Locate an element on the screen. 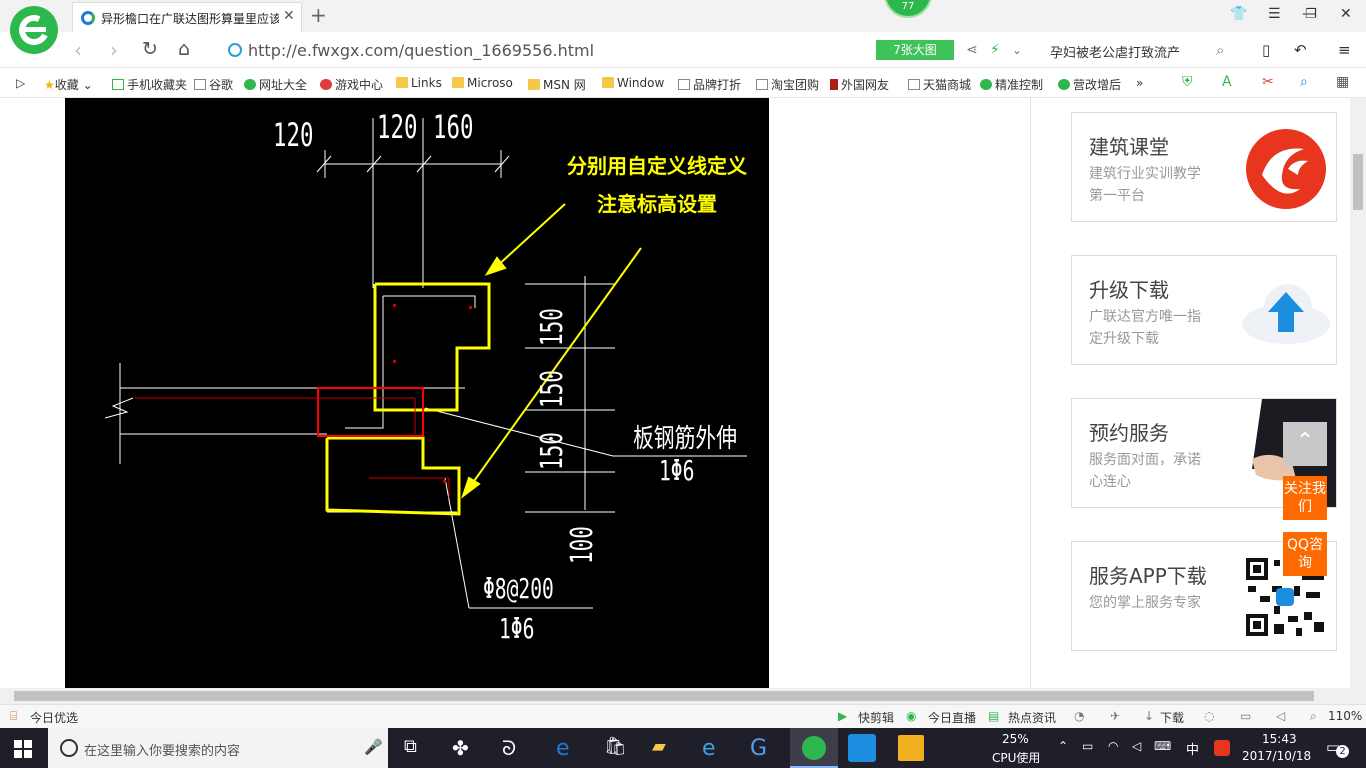  ime-indicator: 中 is located at coordinates (1192, 748).